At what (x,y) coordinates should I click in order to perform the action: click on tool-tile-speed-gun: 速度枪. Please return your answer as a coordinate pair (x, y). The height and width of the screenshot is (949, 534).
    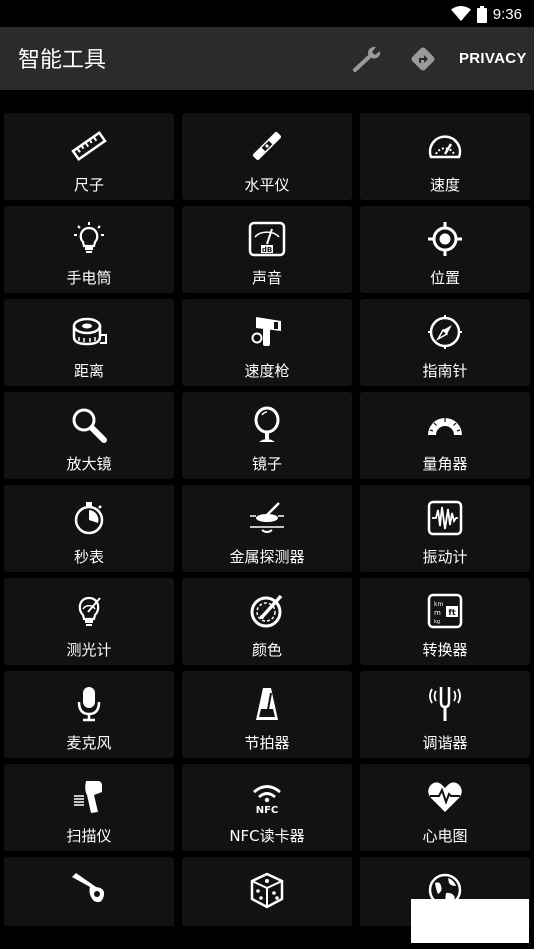
    Looking at the image, I should click on (267, 342).